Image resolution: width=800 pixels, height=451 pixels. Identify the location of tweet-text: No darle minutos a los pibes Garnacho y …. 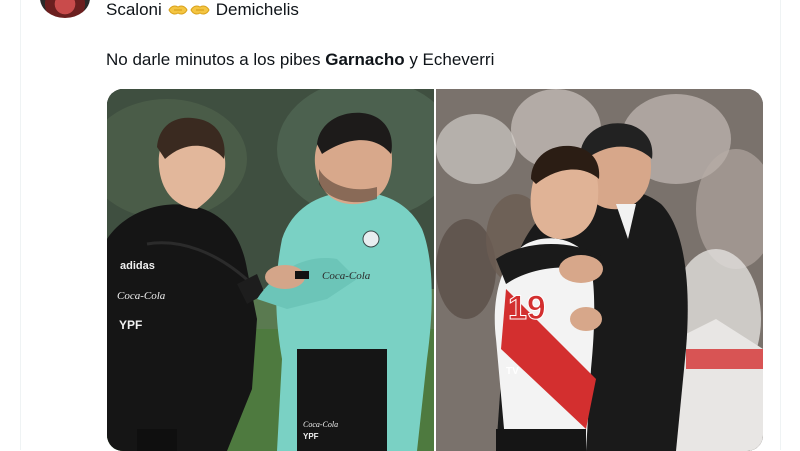
(300, 60).